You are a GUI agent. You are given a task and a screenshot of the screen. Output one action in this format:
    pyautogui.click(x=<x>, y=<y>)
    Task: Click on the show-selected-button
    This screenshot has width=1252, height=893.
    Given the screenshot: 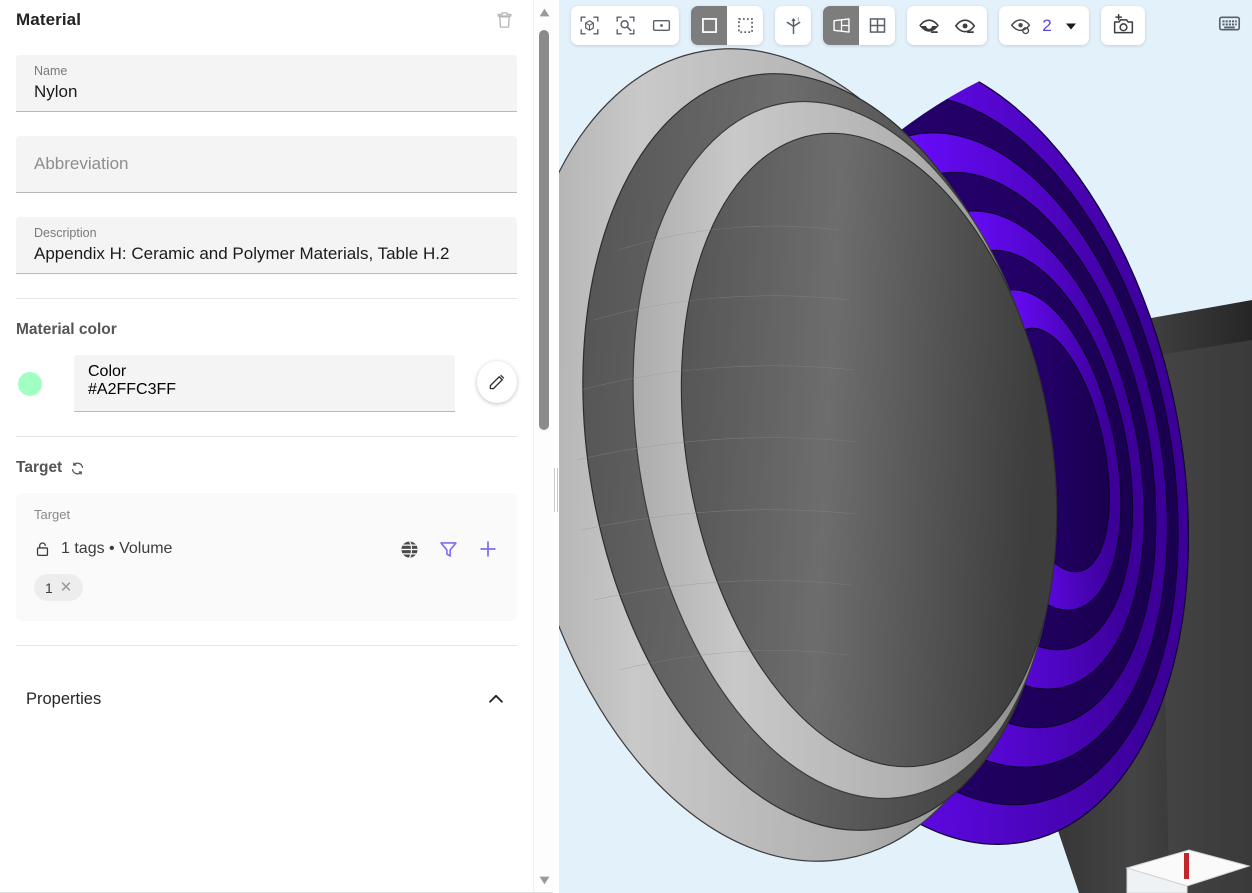 What is the action you would take?
    pyautogui.click(x=965, y=25)
    